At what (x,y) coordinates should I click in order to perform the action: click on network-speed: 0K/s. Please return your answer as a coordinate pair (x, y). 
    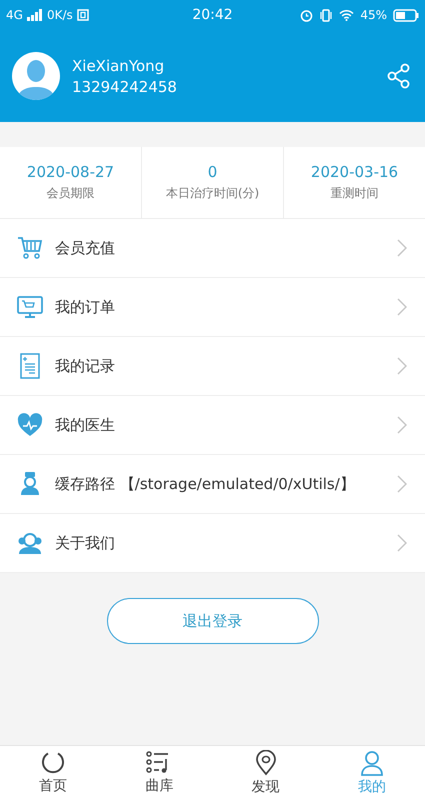
    Looking at the image, I should click on (59, 15).